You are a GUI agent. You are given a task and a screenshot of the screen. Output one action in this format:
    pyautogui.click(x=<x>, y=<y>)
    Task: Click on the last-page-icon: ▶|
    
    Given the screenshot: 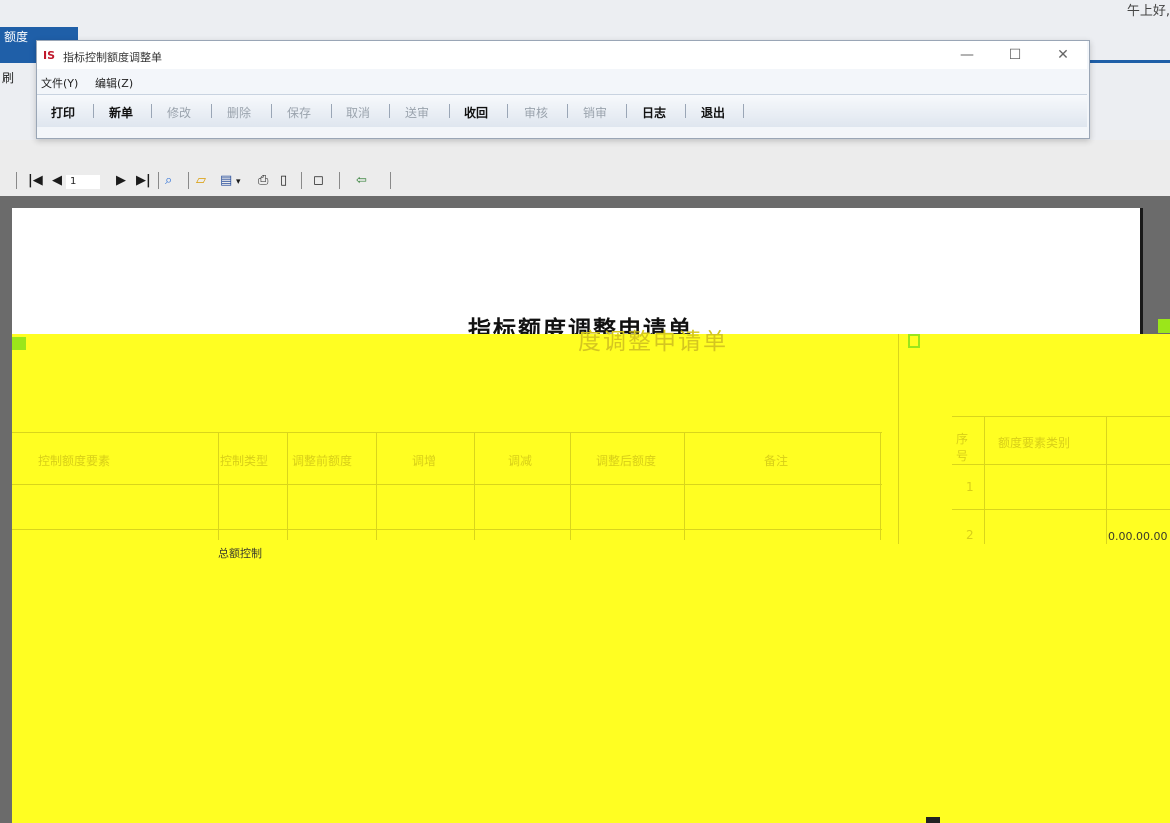 What is the action you would take?
    pyautogui.click(x=143, y=180)
    